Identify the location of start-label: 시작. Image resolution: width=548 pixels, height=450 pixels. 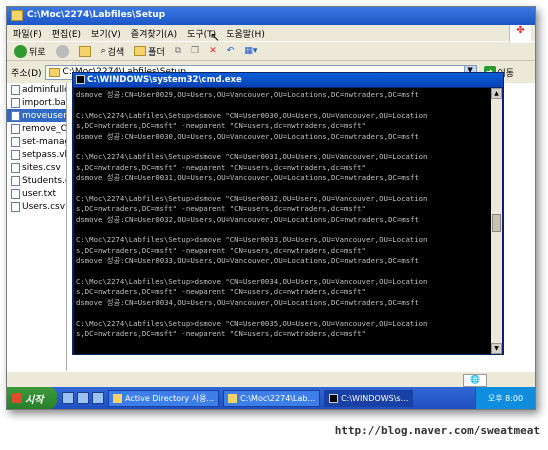
(34, 400).